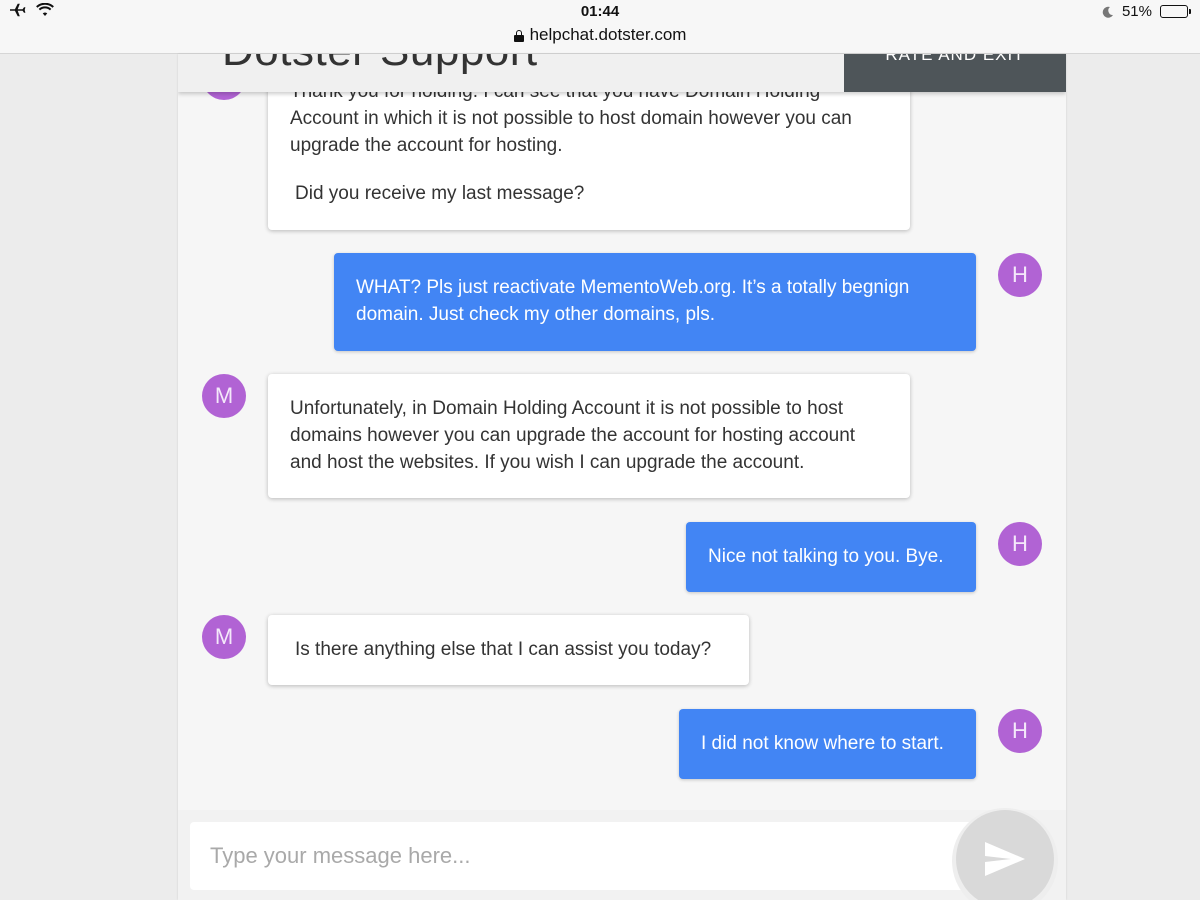 This screenshot has height=900, width=1200. What do you see at coordinates (518, 36) in the screenshot?
I see `lock-icon` at bounding box center [518, 36].